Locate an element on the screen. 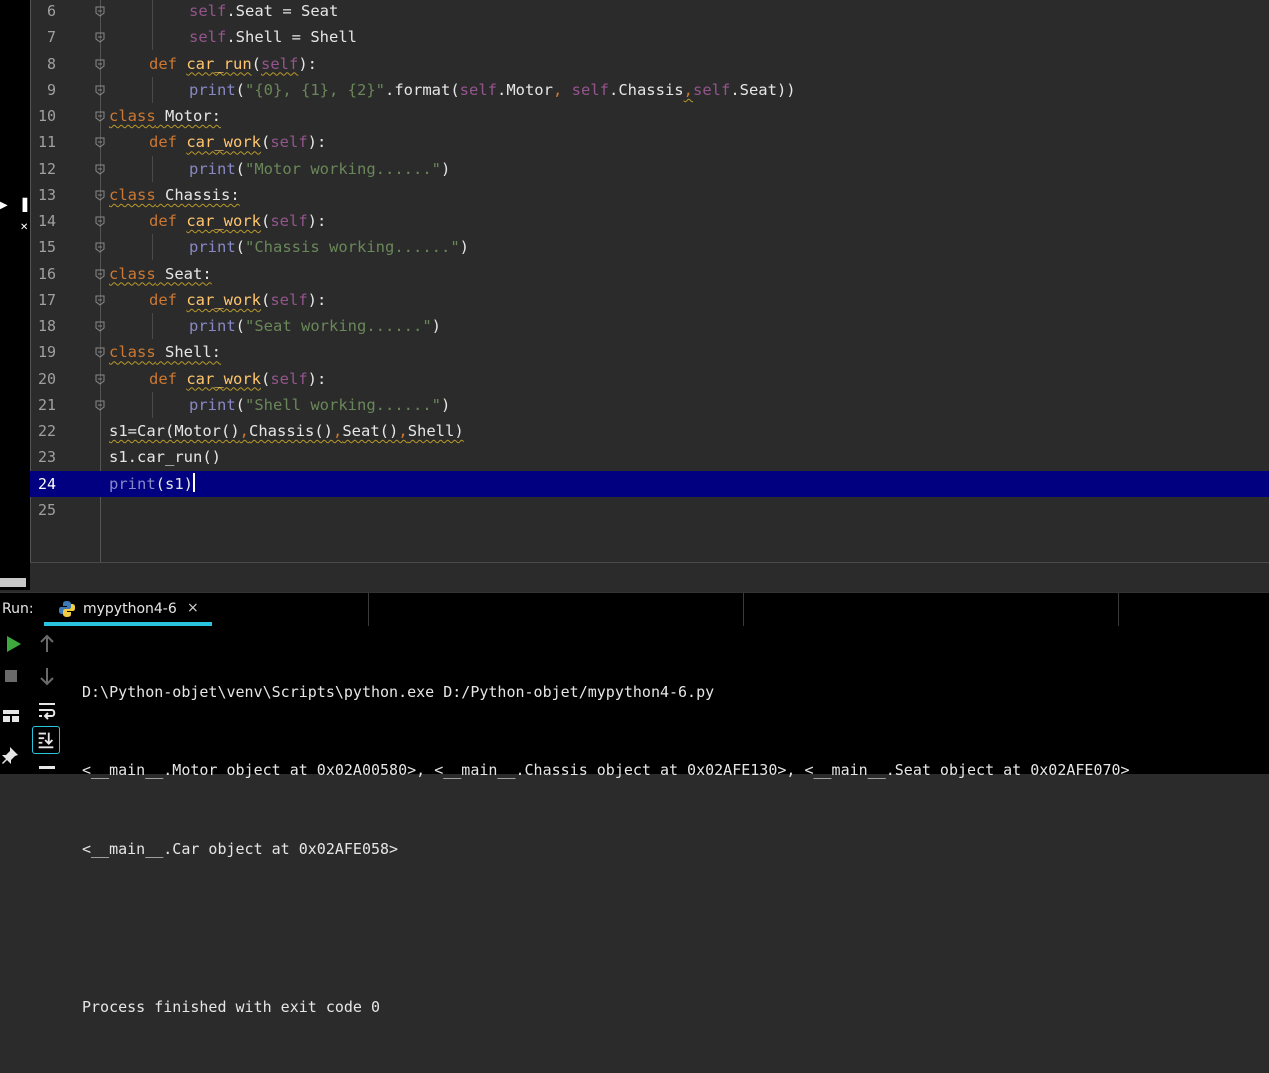 This screenshot has width=1269, height=1073. console-line: Process finished with exit code 0 is located at coordinates (231, 1007).